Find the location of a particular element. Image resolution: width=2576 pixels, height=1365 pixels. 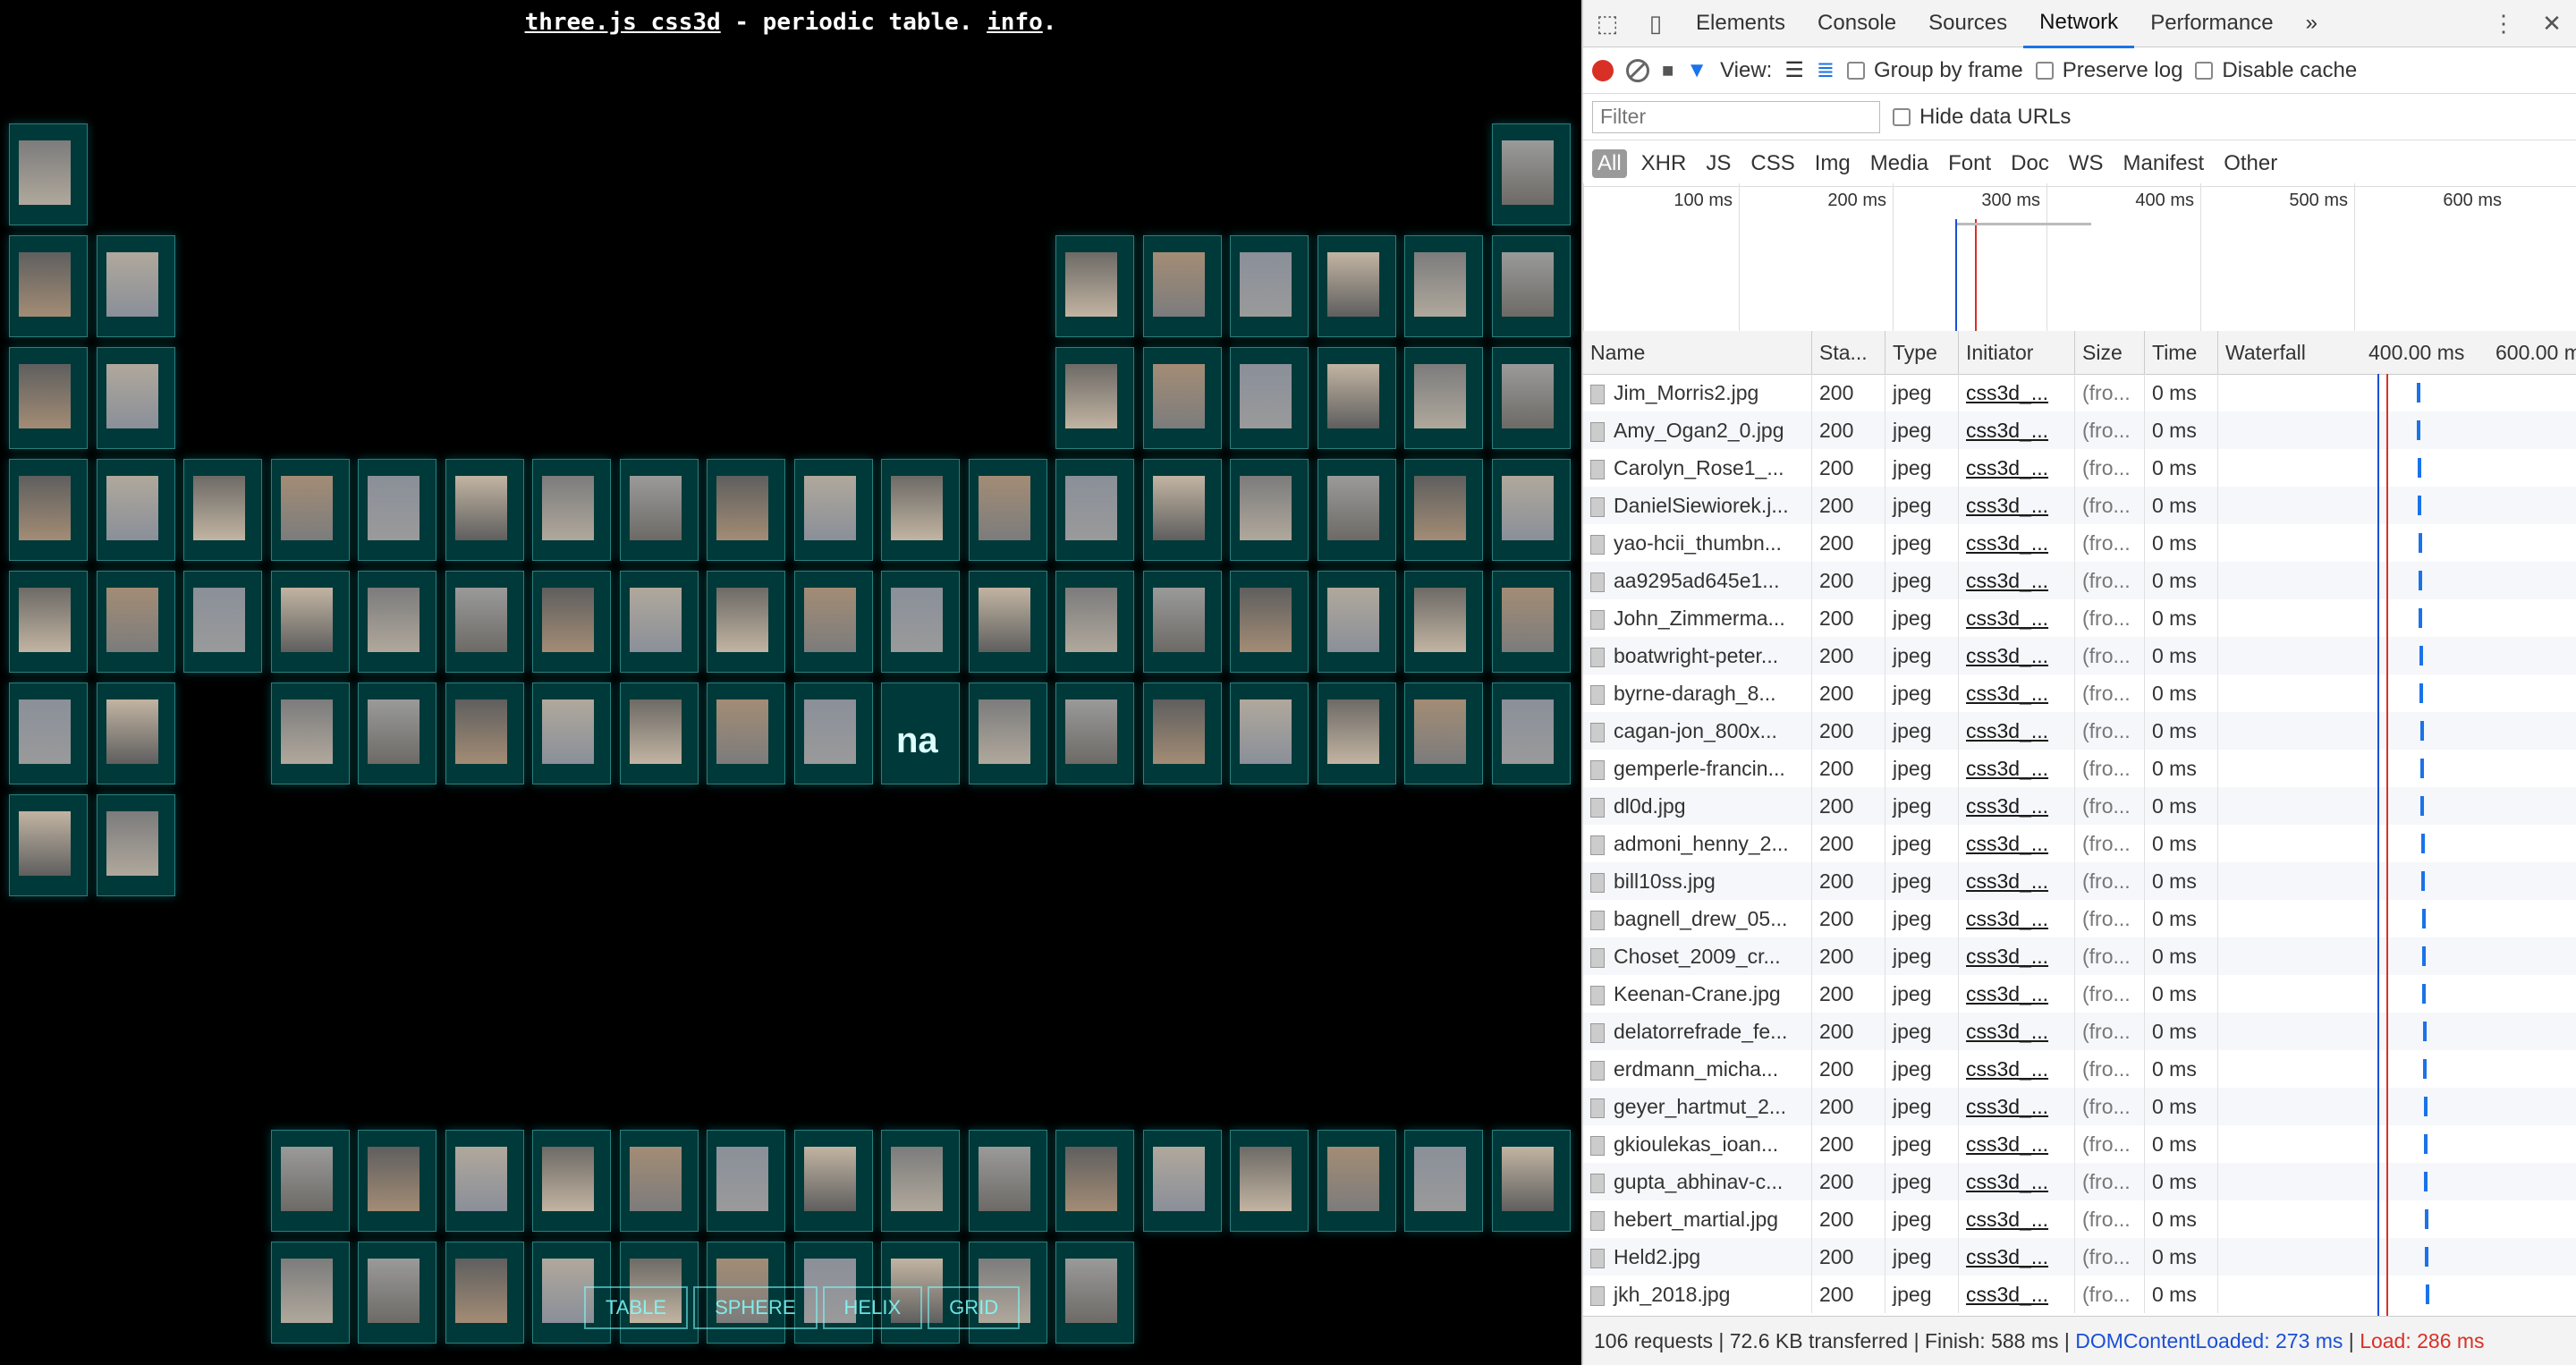

inspect-element-icon: ⬚ is located at coordinates (1607, 24).